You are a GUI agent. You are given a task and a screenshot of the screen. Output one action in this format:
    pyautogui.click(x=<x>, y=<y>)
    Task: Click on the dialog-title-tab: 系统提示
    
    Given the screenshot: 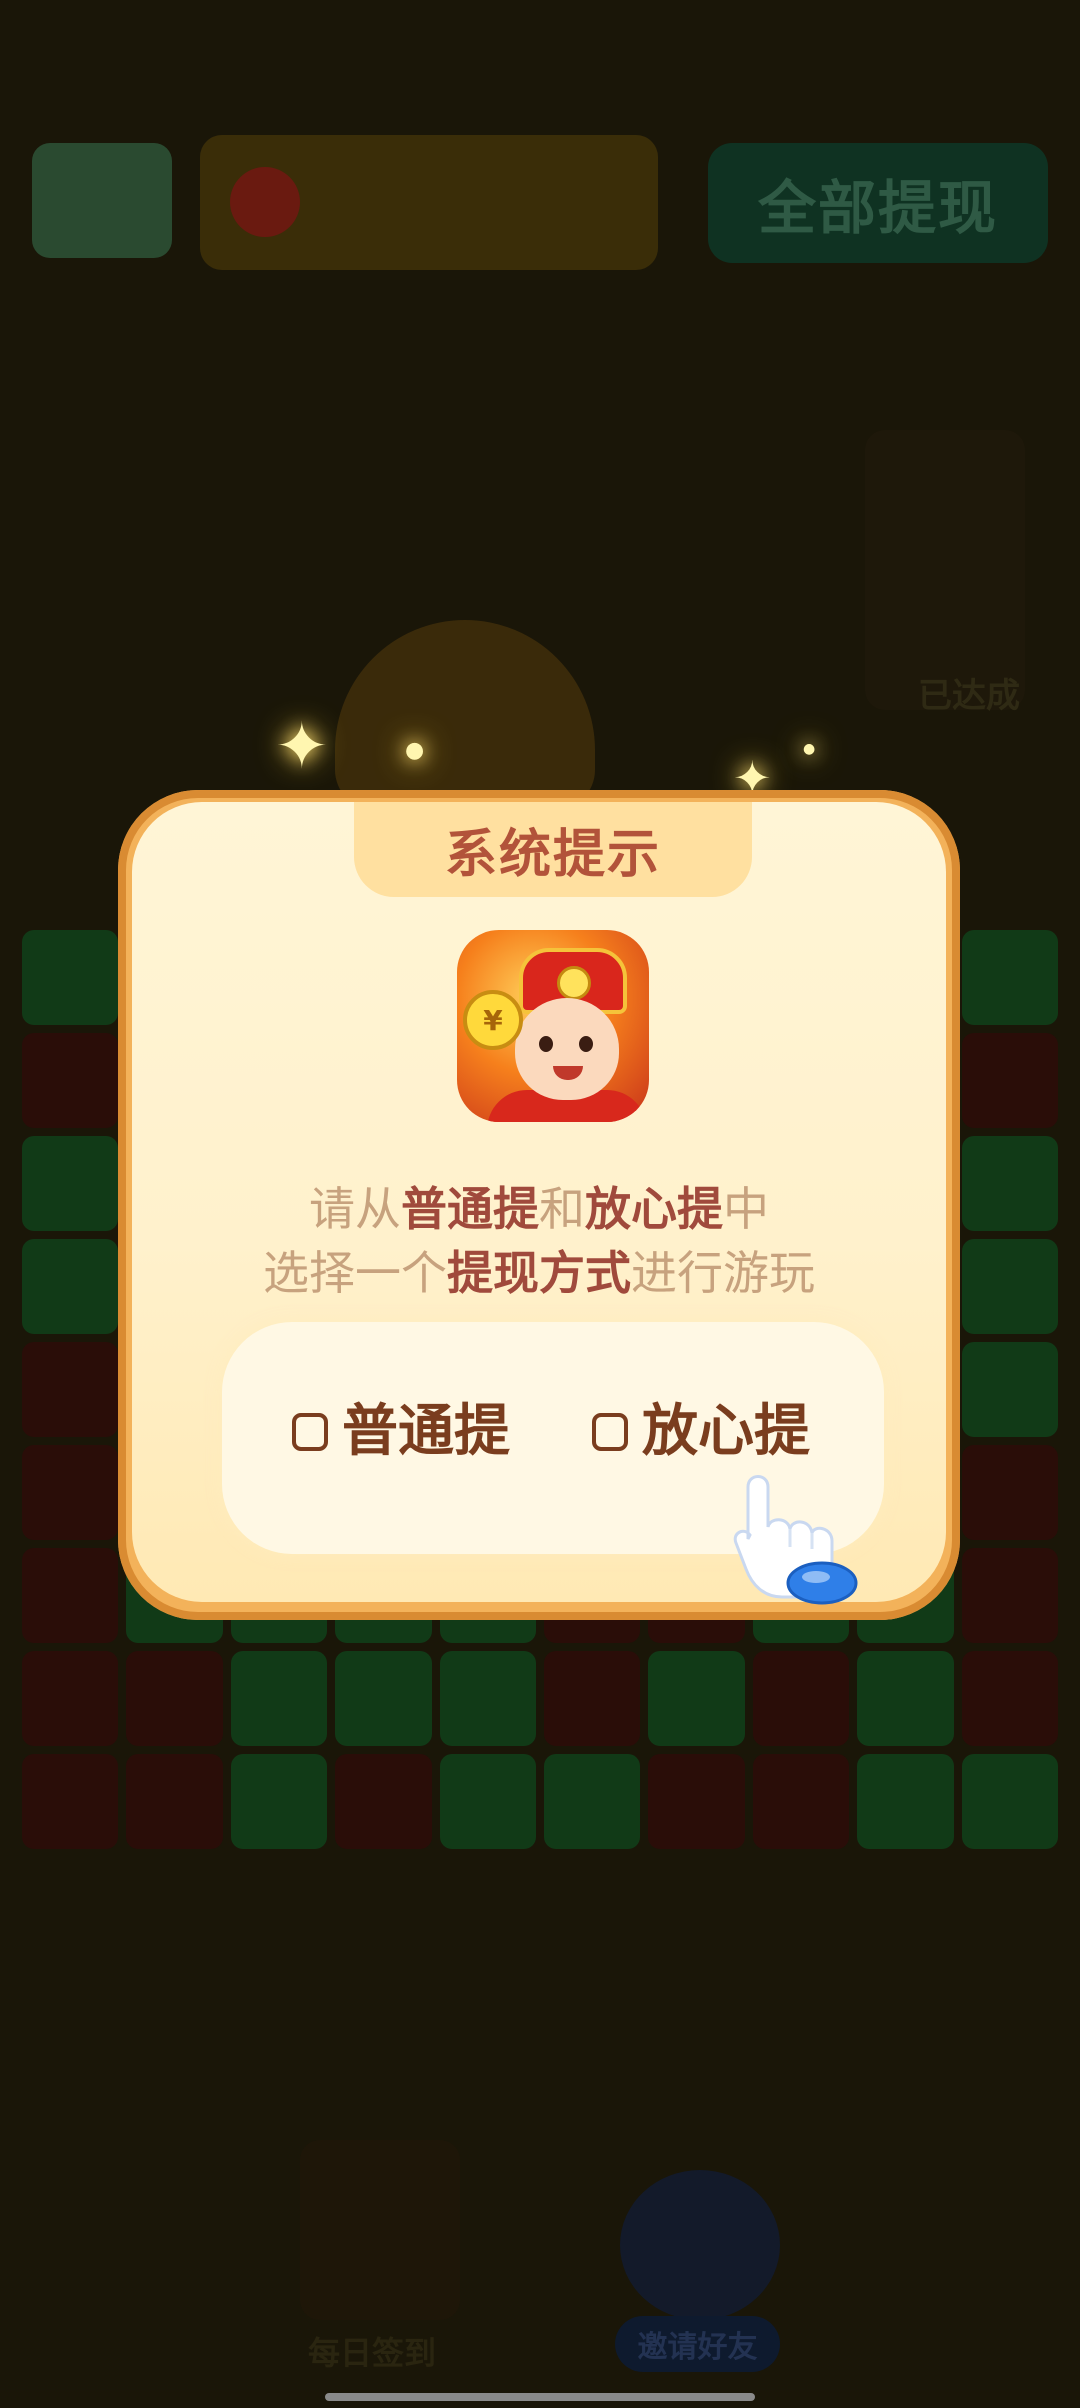 What is the action you would take?
    pyautogui.click(x=553, y=849)
    